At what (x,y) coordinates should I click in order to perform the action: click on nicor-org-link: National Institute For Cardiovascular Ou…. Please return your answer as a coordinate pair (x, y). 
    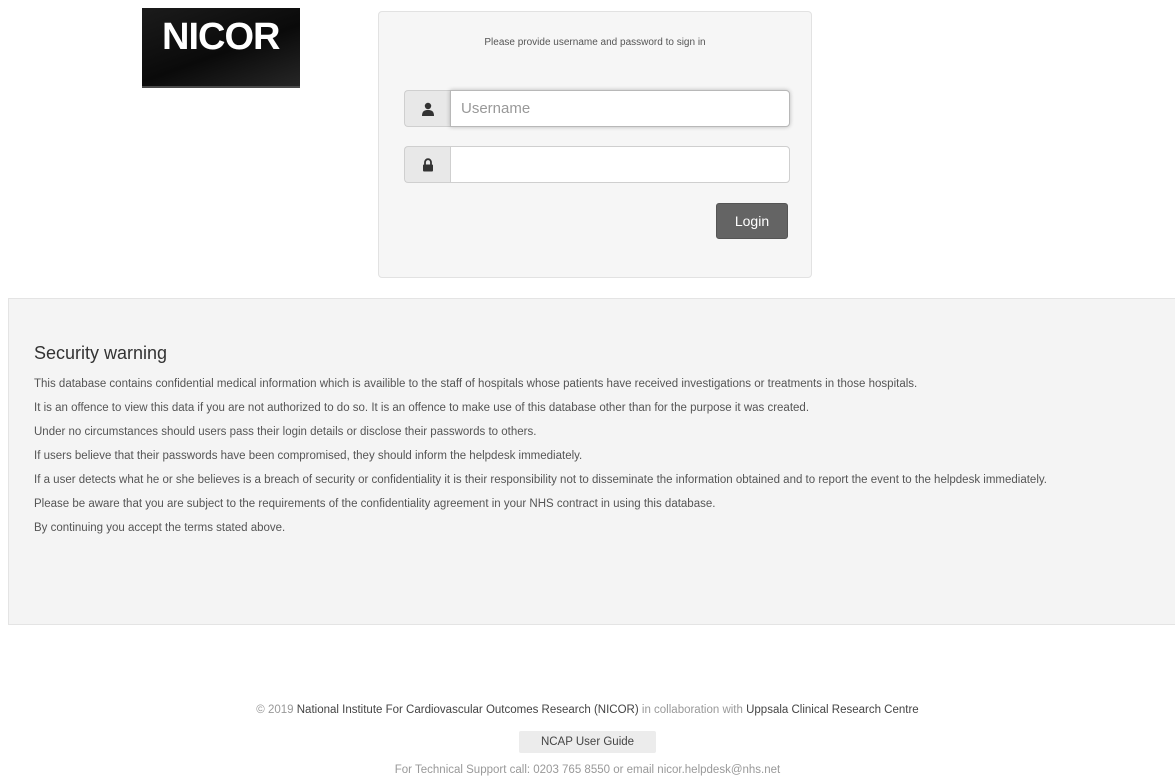
    Looking at the image, I should click on (468, 710).